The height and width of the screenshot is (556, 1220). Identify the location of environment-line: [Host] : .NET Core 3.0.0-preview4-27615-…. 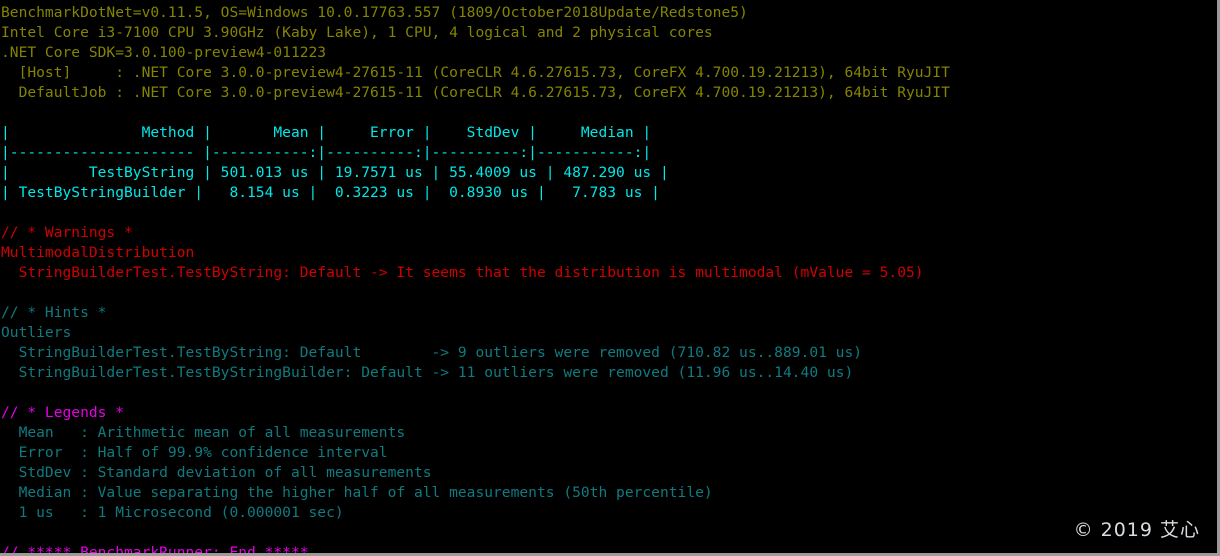
(475, 72).